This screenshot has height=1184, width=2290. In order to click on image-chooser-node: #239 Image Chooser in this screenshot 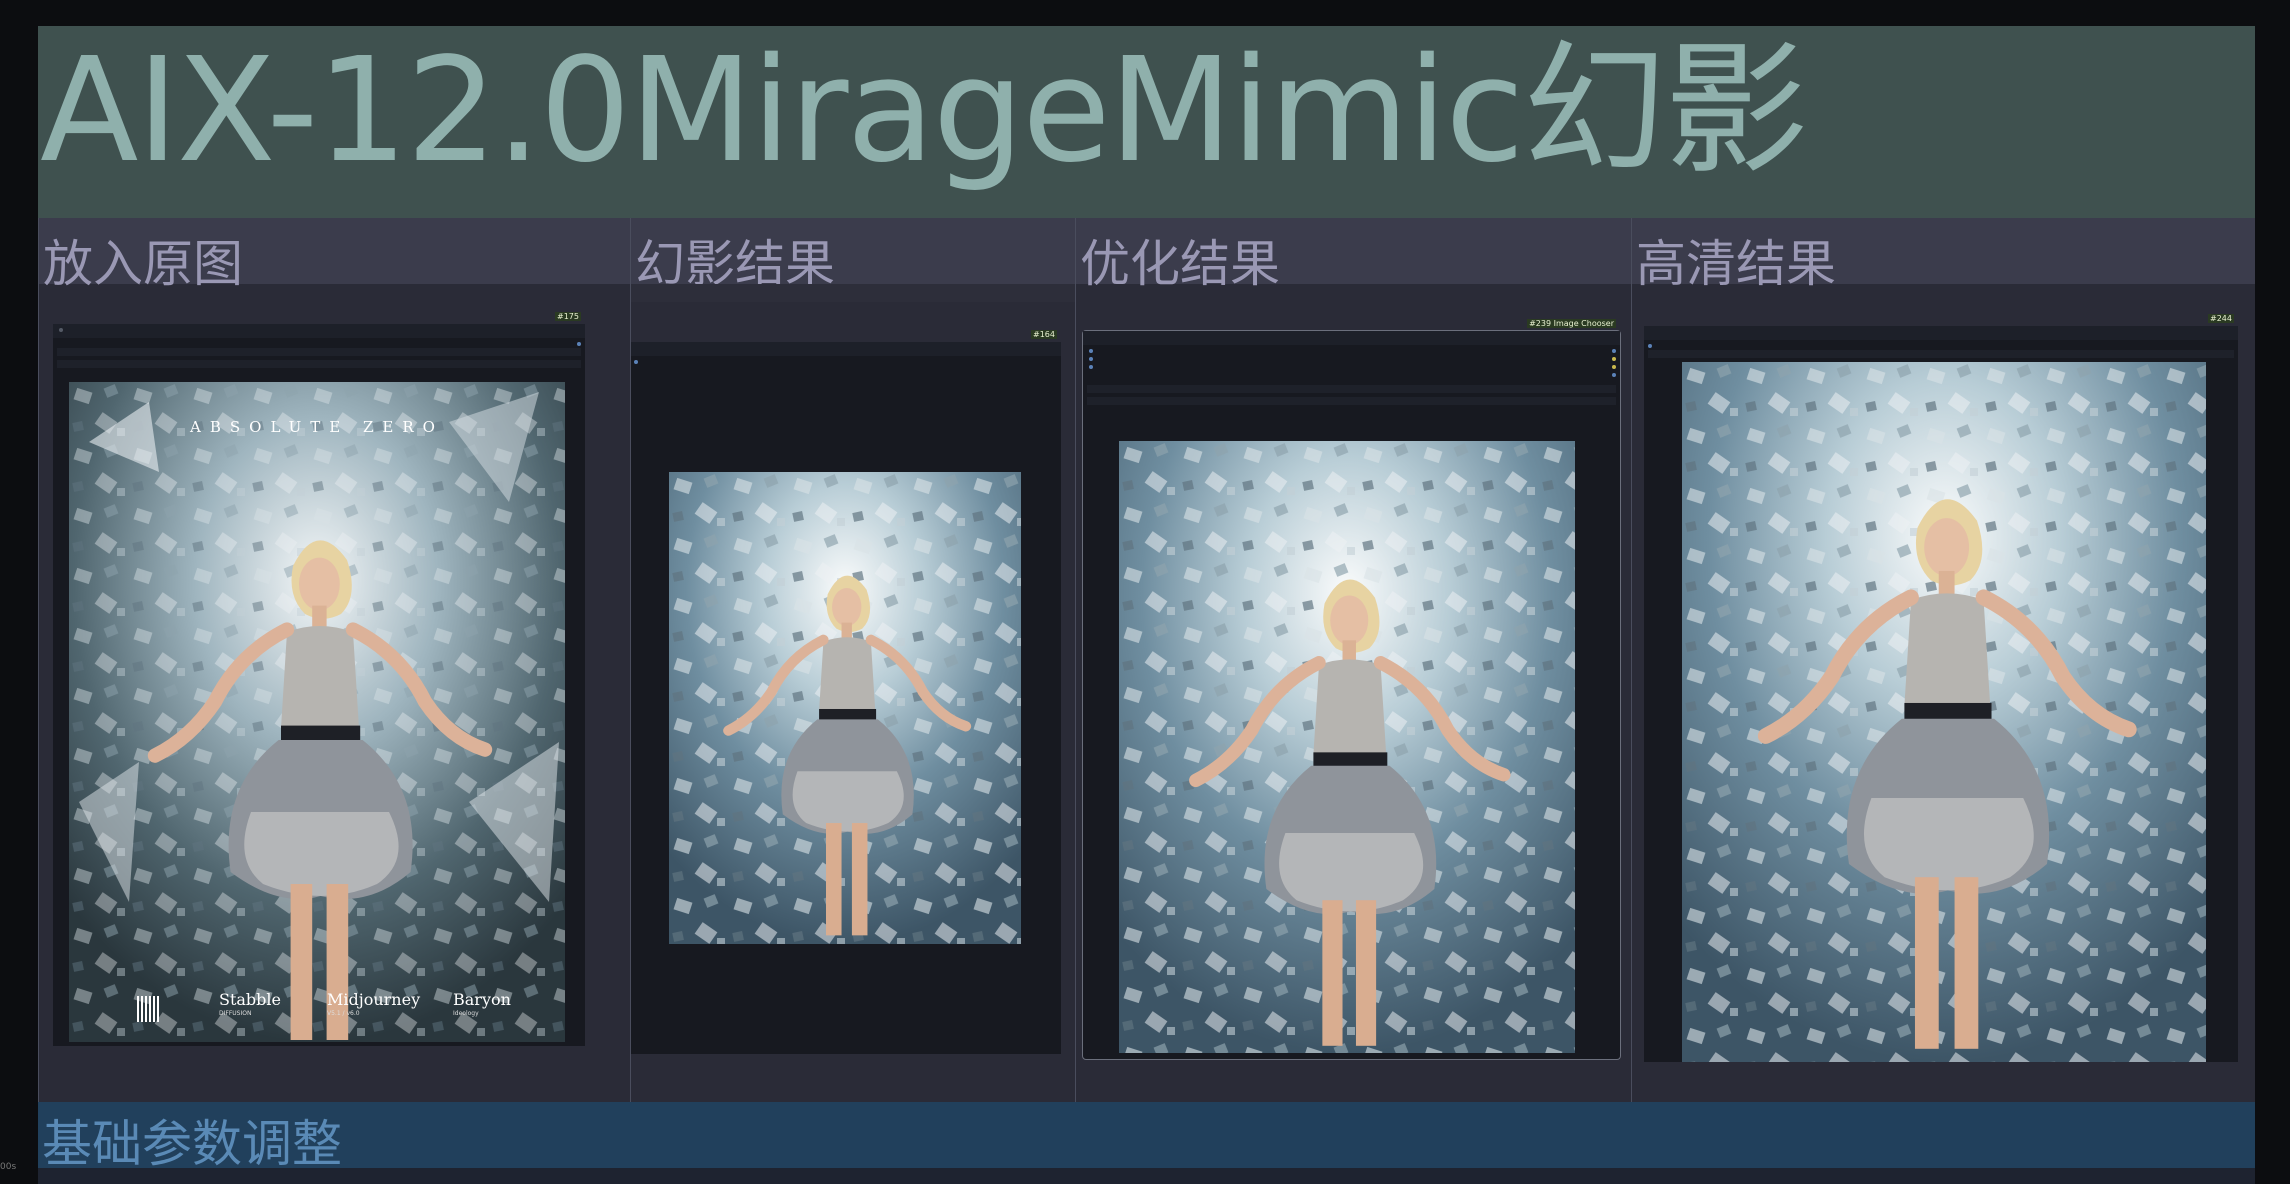, I will do `click(1351, 689)`.